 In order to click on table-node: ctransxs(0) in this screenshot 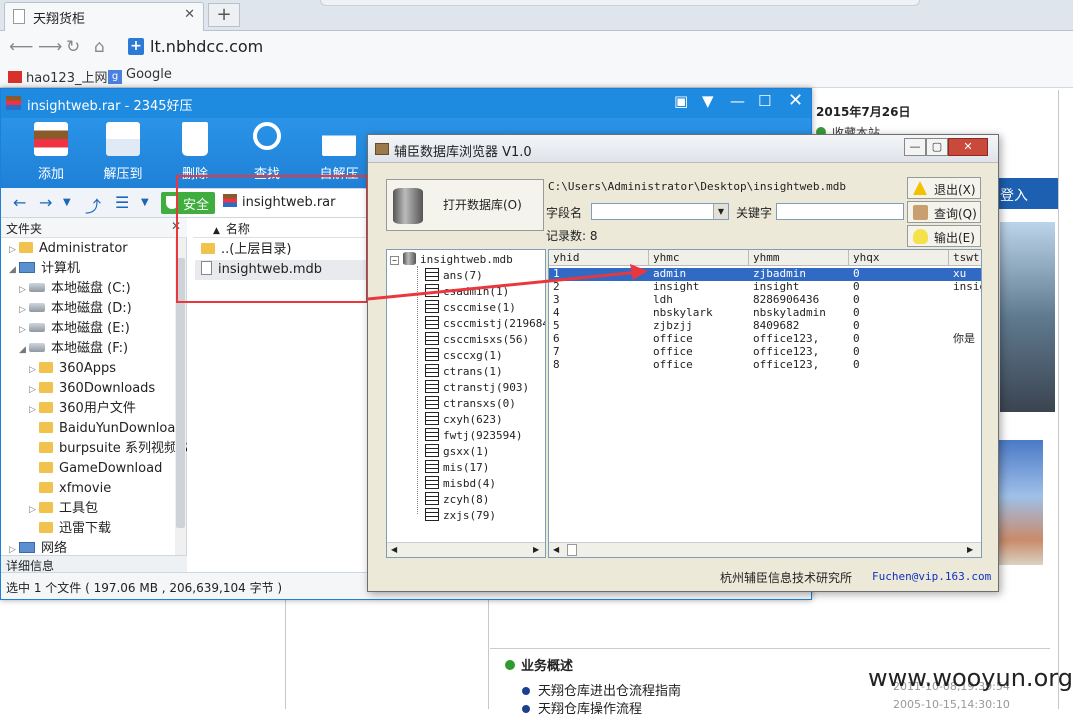, I will do `click(470, 404)`.